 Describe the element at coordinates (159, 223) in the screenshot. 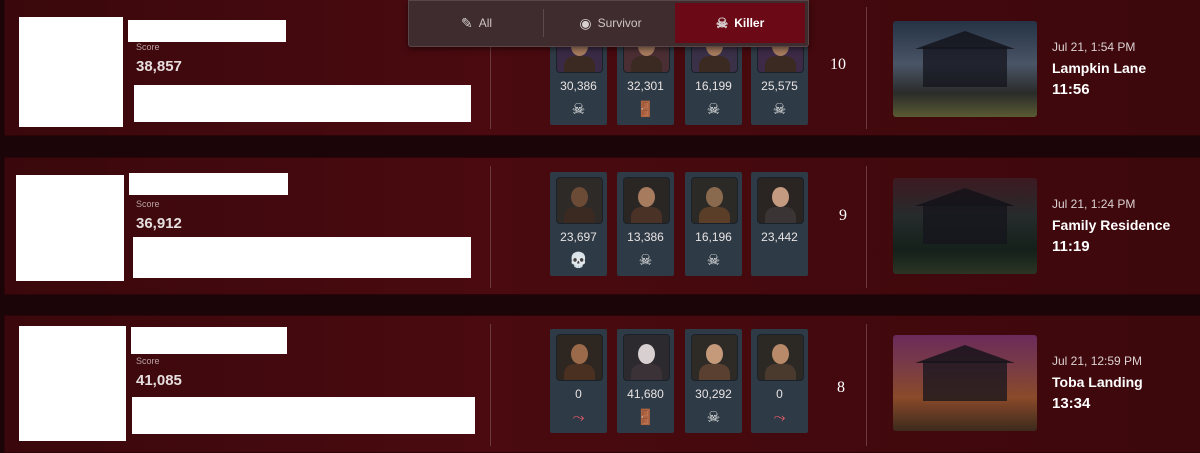

I see `score-value: 36,912` at that location.